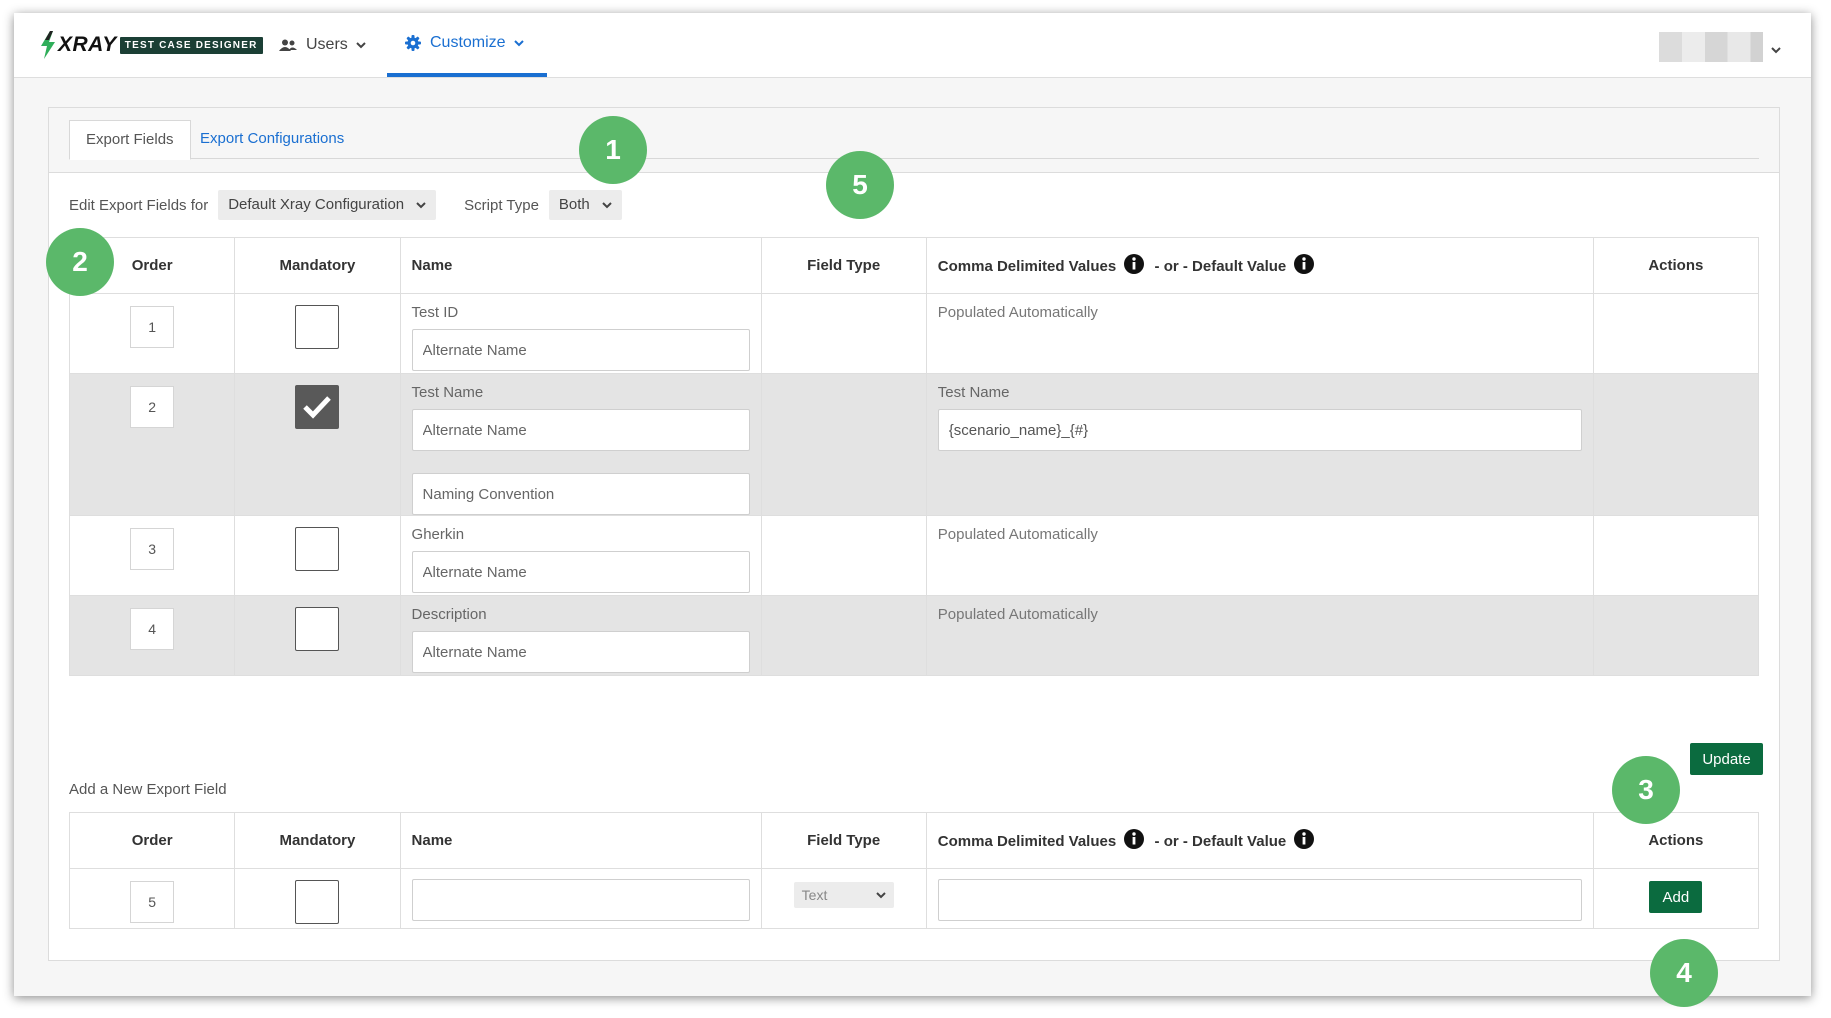 This screenshot has width=1831, height=1018. Describe the element at coordinates (501, 205) in the screenshot. I see `script-type-label: Script Type` at that location.